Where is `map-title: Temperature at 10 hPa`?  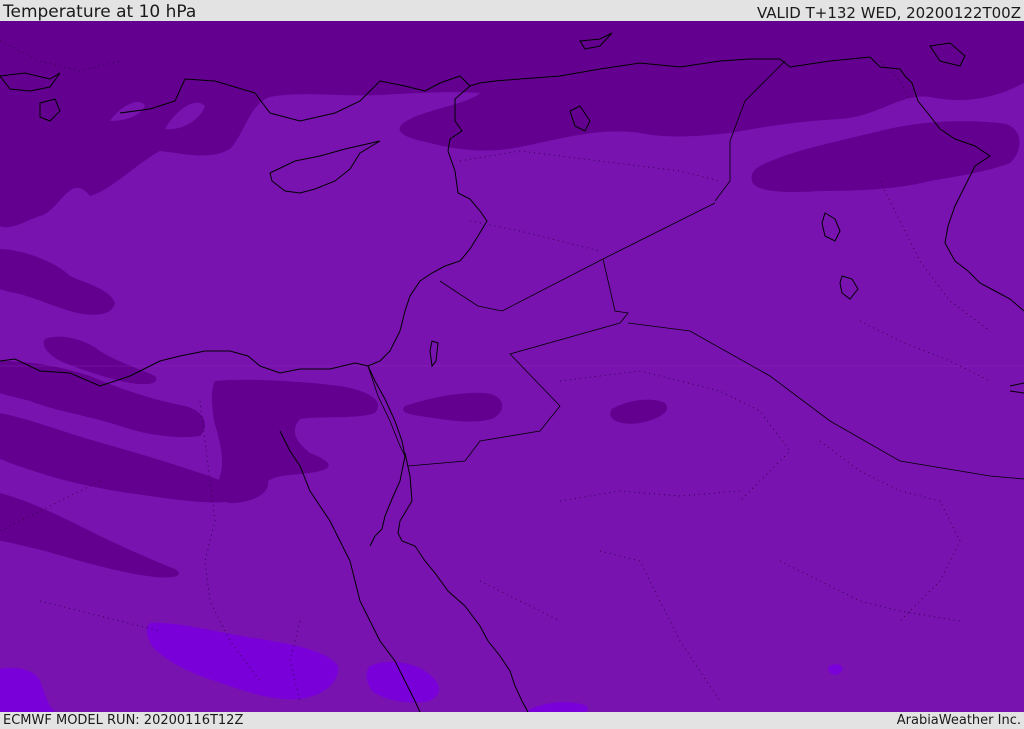
map-title: Temperature at 10 hPa is located at coordinates (100, 12).